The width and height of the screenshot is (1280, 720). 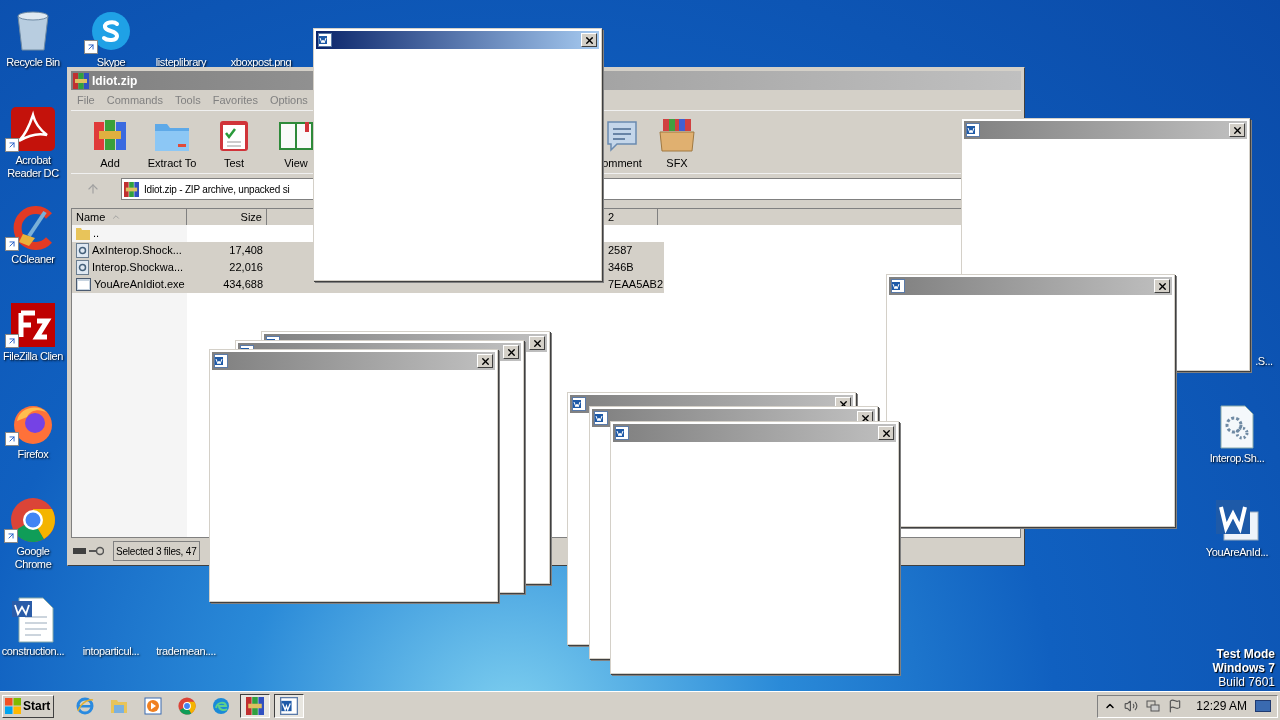 What do you see at coordinates (13, 706) in the screenshot?
I see `windows-logo-icon` at bounding box center [13, 706].